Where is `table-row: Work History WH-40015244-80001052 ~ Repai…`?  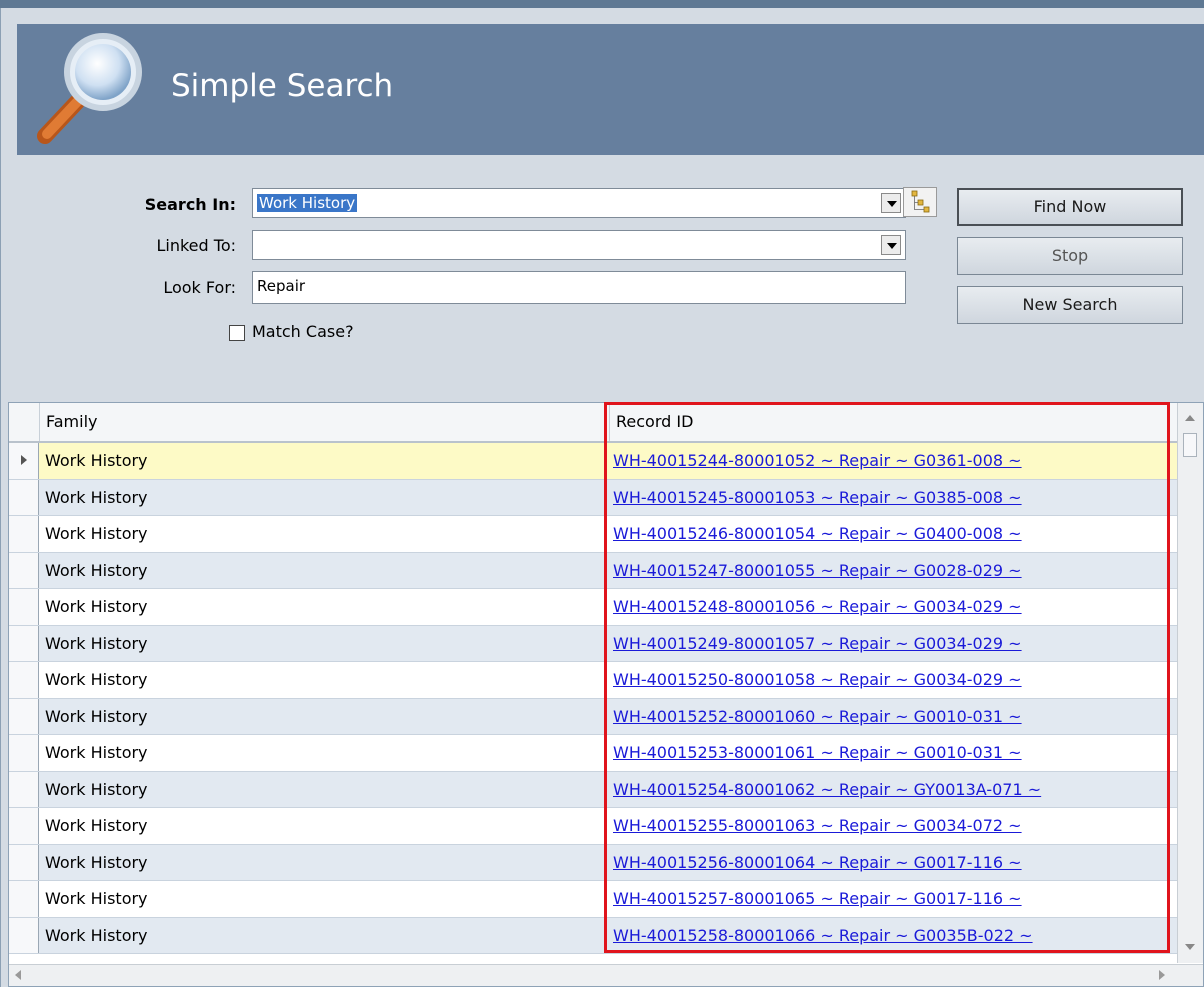
table-row: Work History WH-40015244-80001052 ~ Repai… is located at coordinates (593, 461).